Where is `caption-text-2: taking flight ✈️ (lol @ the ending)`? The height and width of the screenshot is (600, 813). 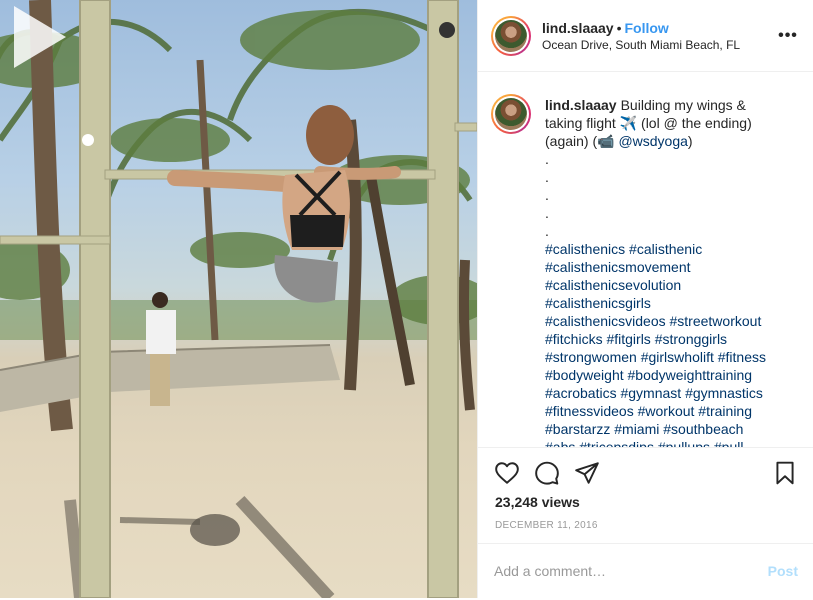 caption-text-2: taking flight ✈️ (lol @ the ending) is located at coordinates (648, 123).